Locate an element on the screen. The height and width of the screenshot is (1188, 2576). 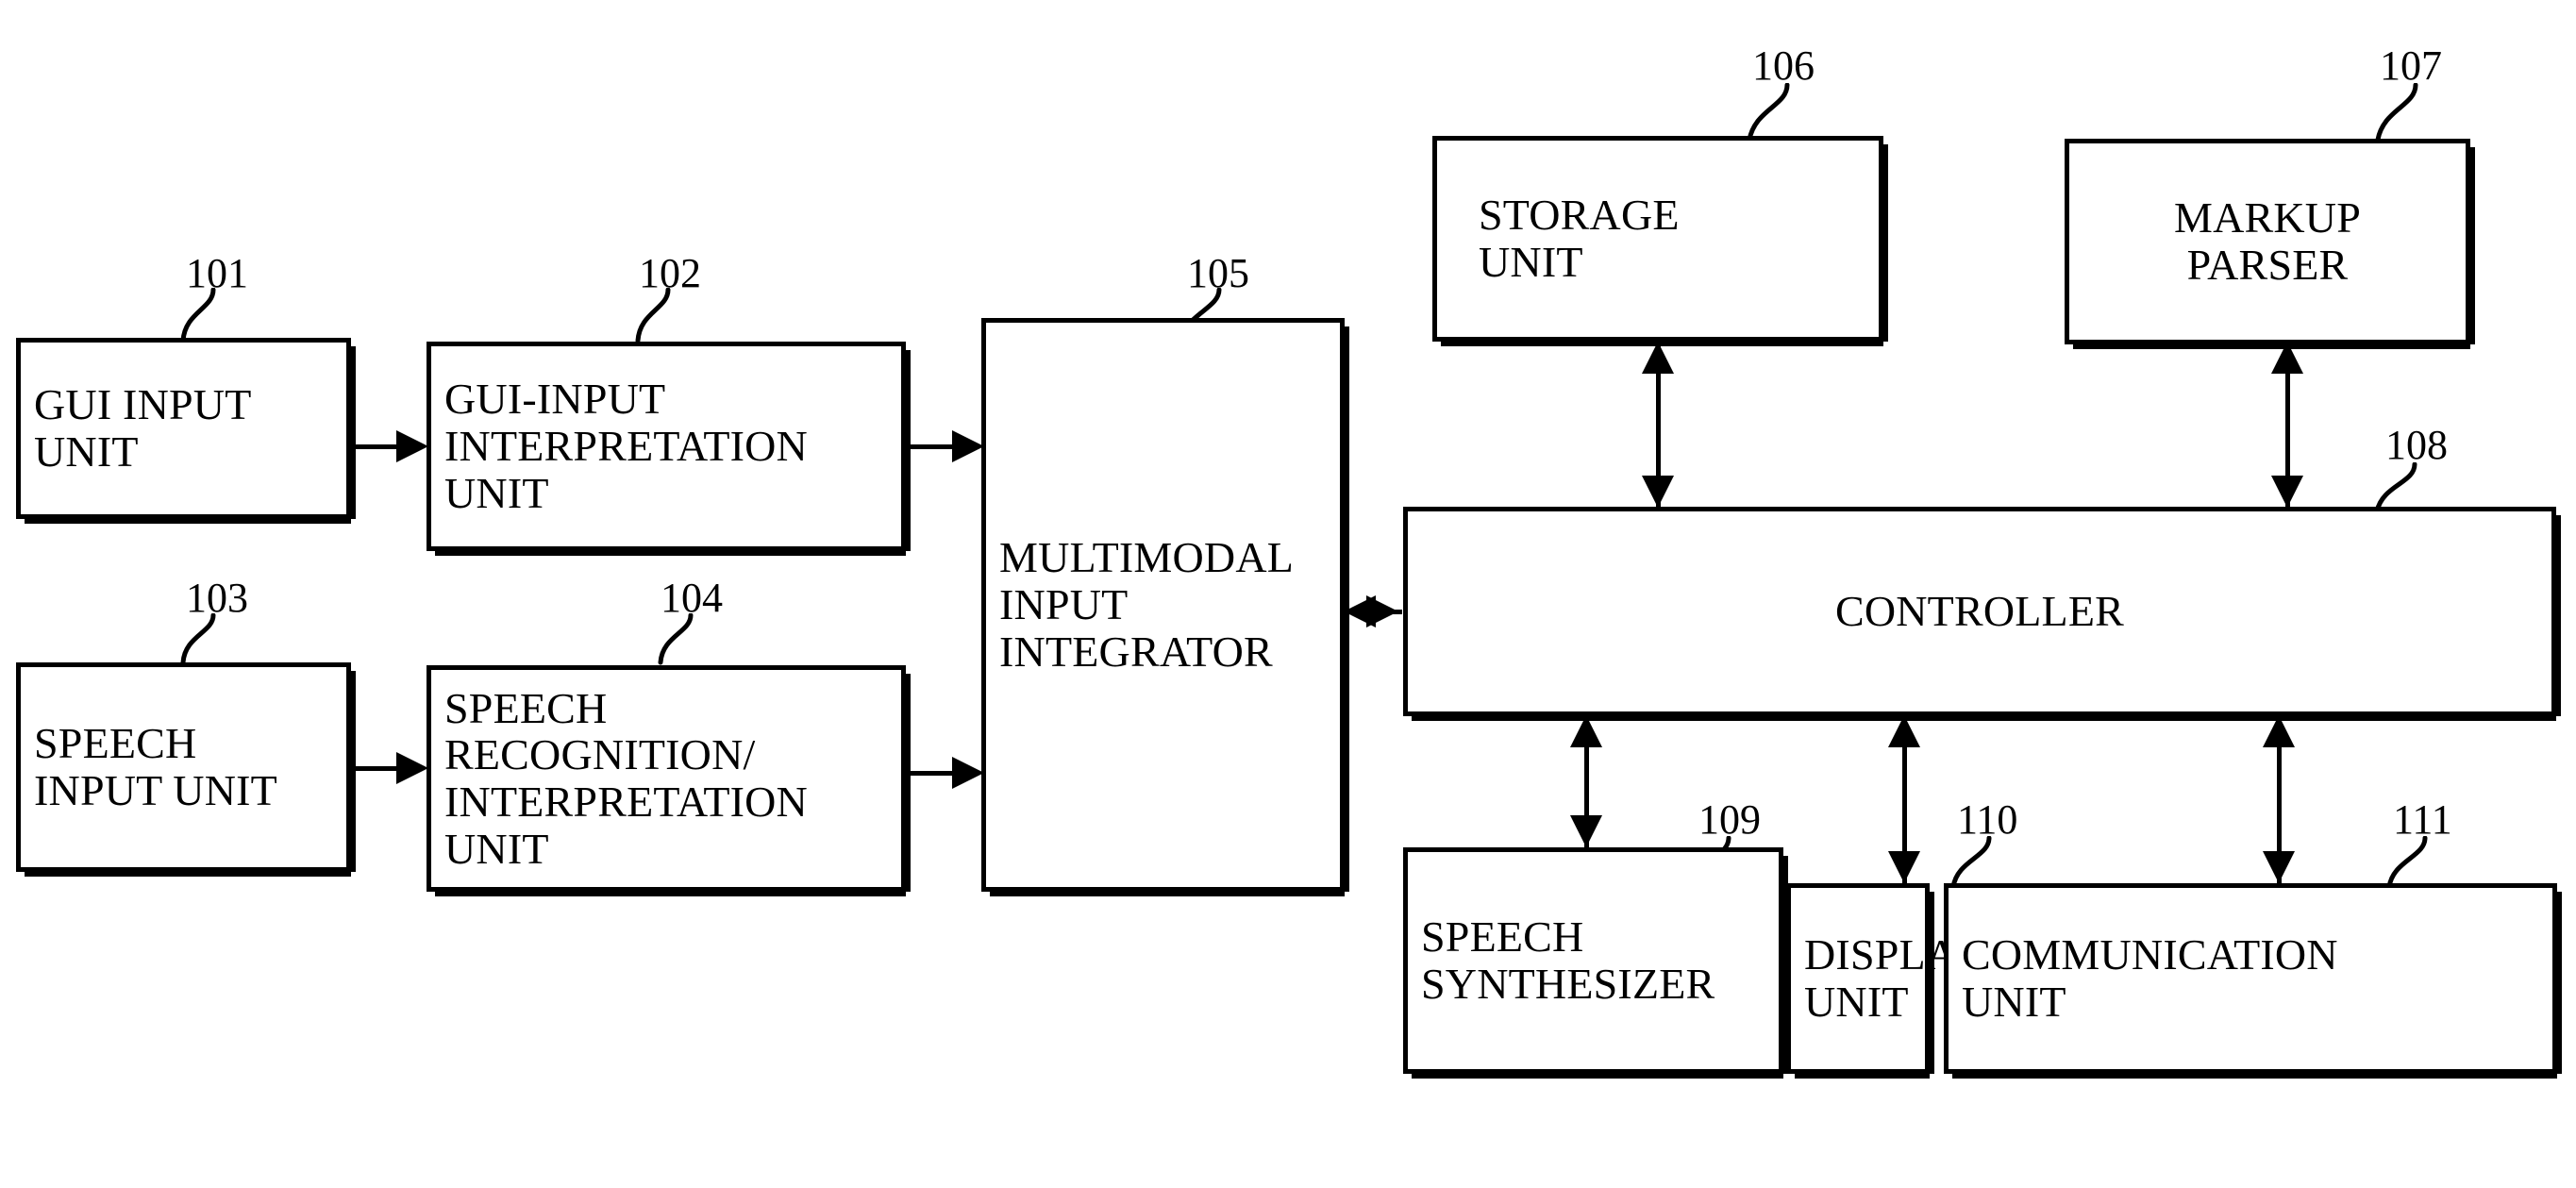
block-markup-parser: MARKUP PARSER is located at coordinates (2270, 244).